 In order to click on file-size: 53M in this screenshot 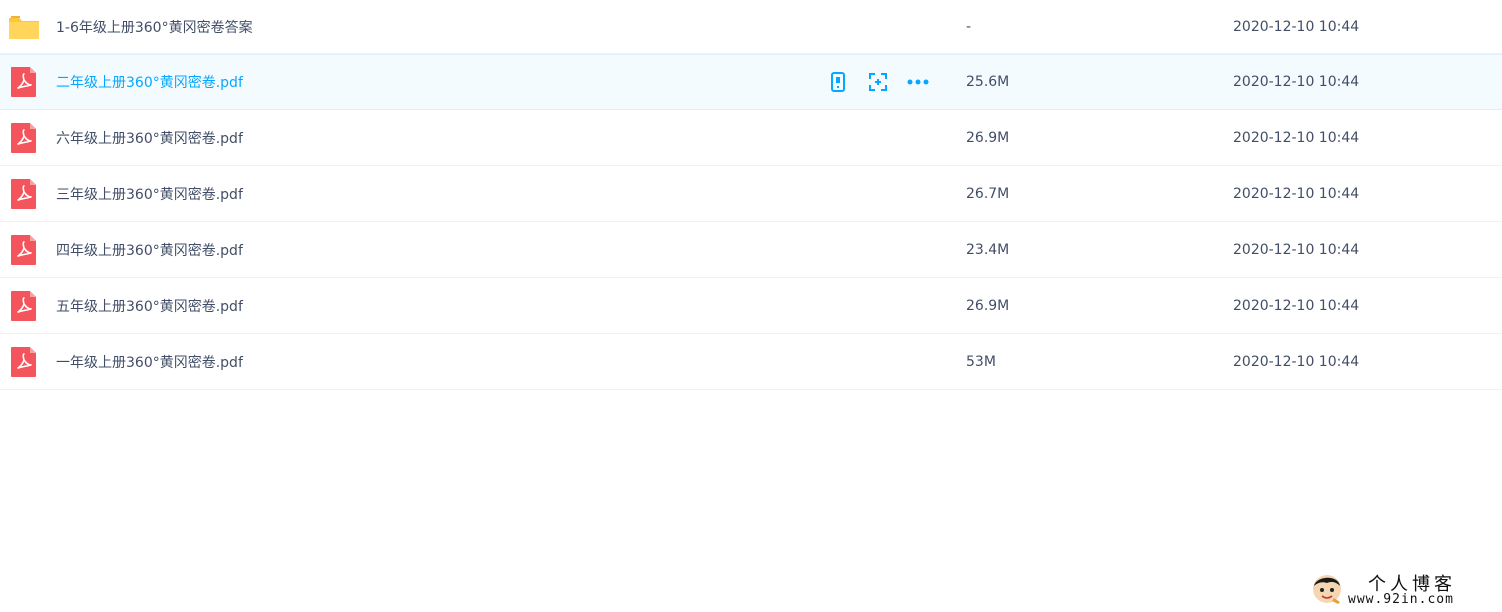, I will do `click(981, 361)`.